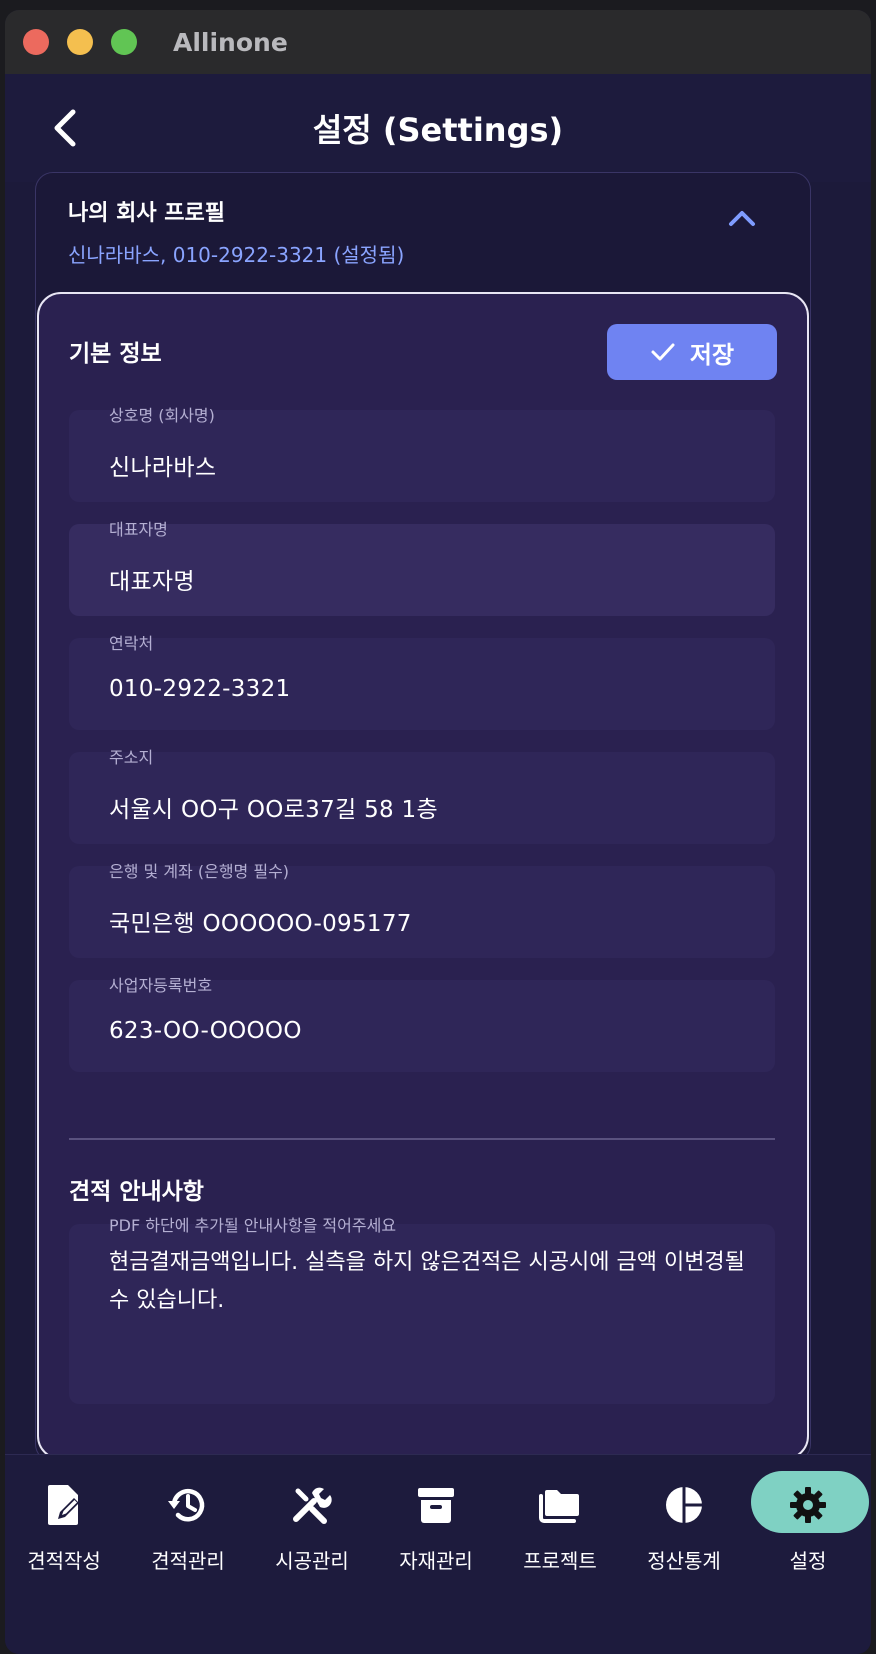 Image resolution: width=876 pixels, height=1654 pixels. I want to click on bank-account-value: 국민은행 OOOOOO-095177, so click(260, 924).